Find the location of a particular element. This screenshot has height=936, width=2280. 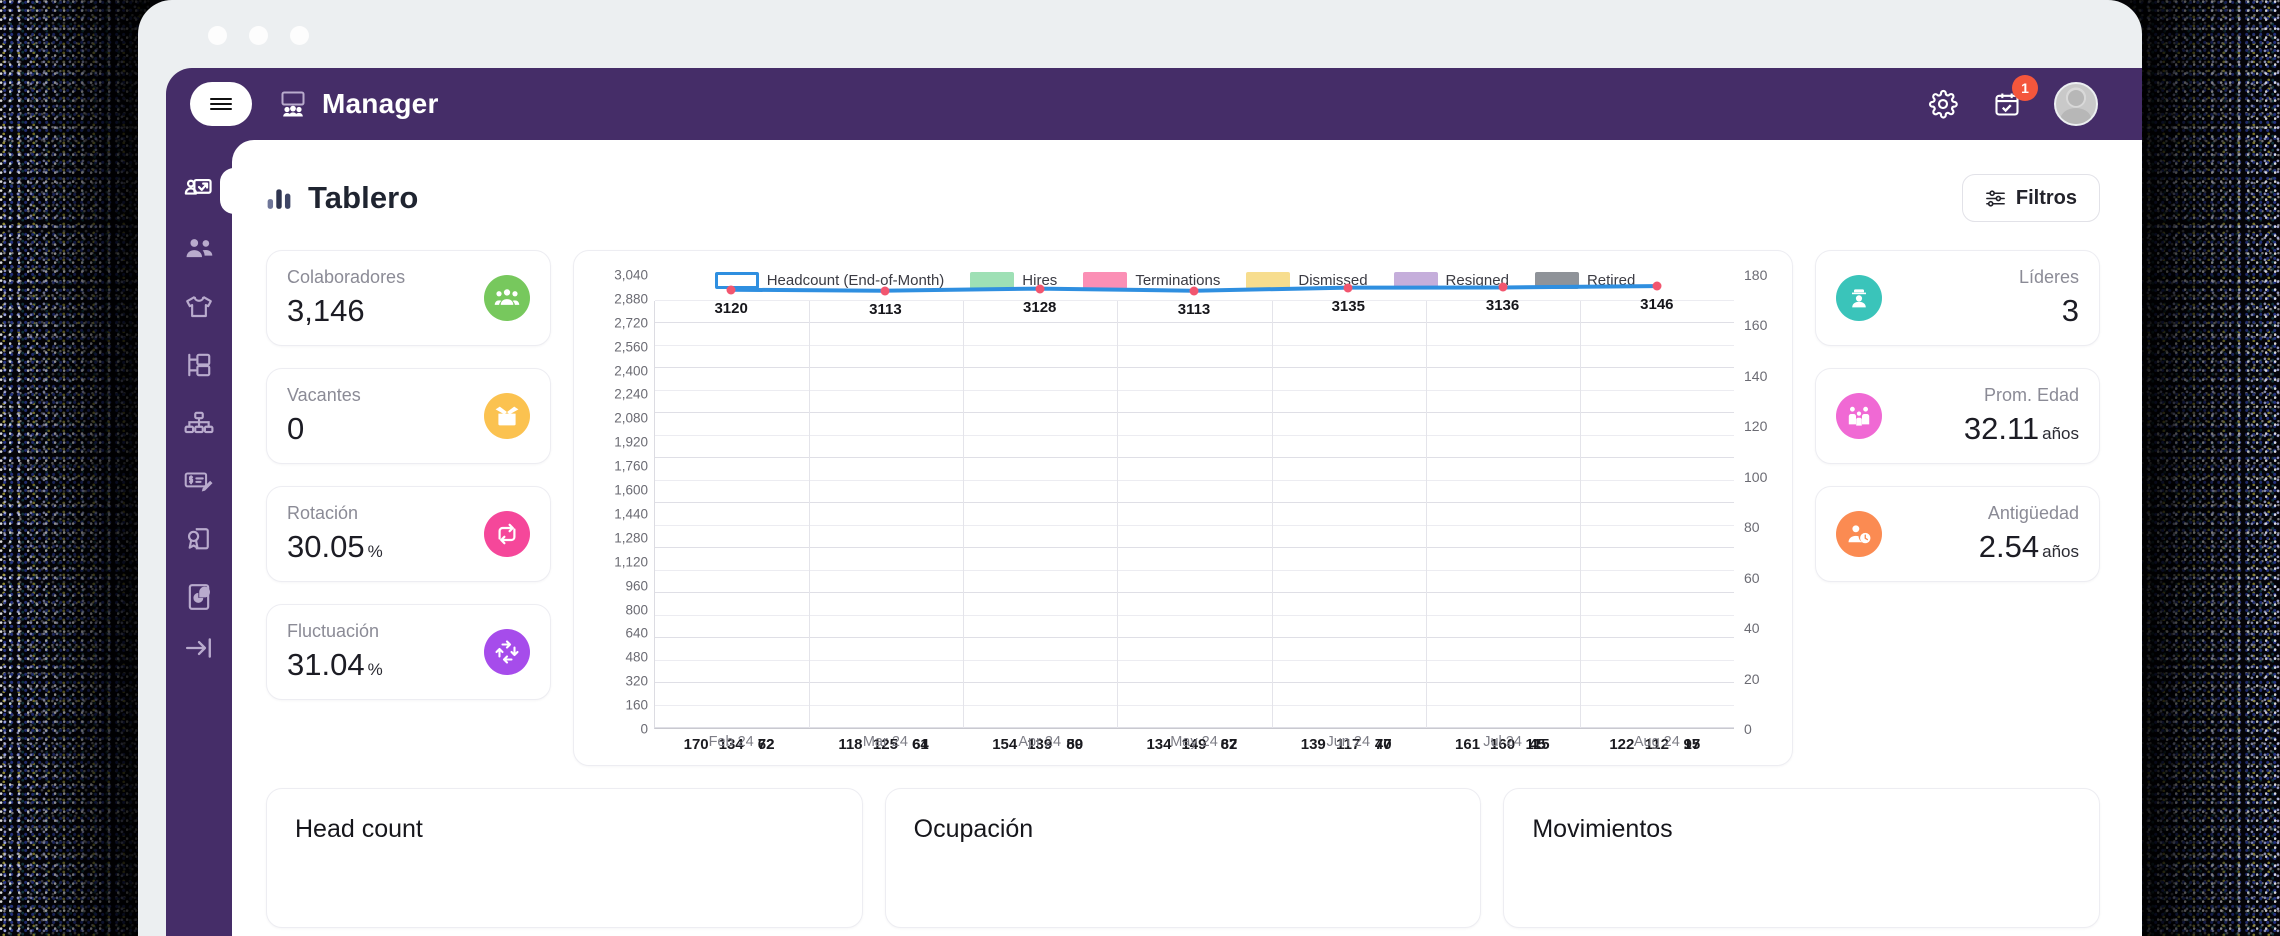

kpi-value-number: 3 is located at coordinates (2070, 310).